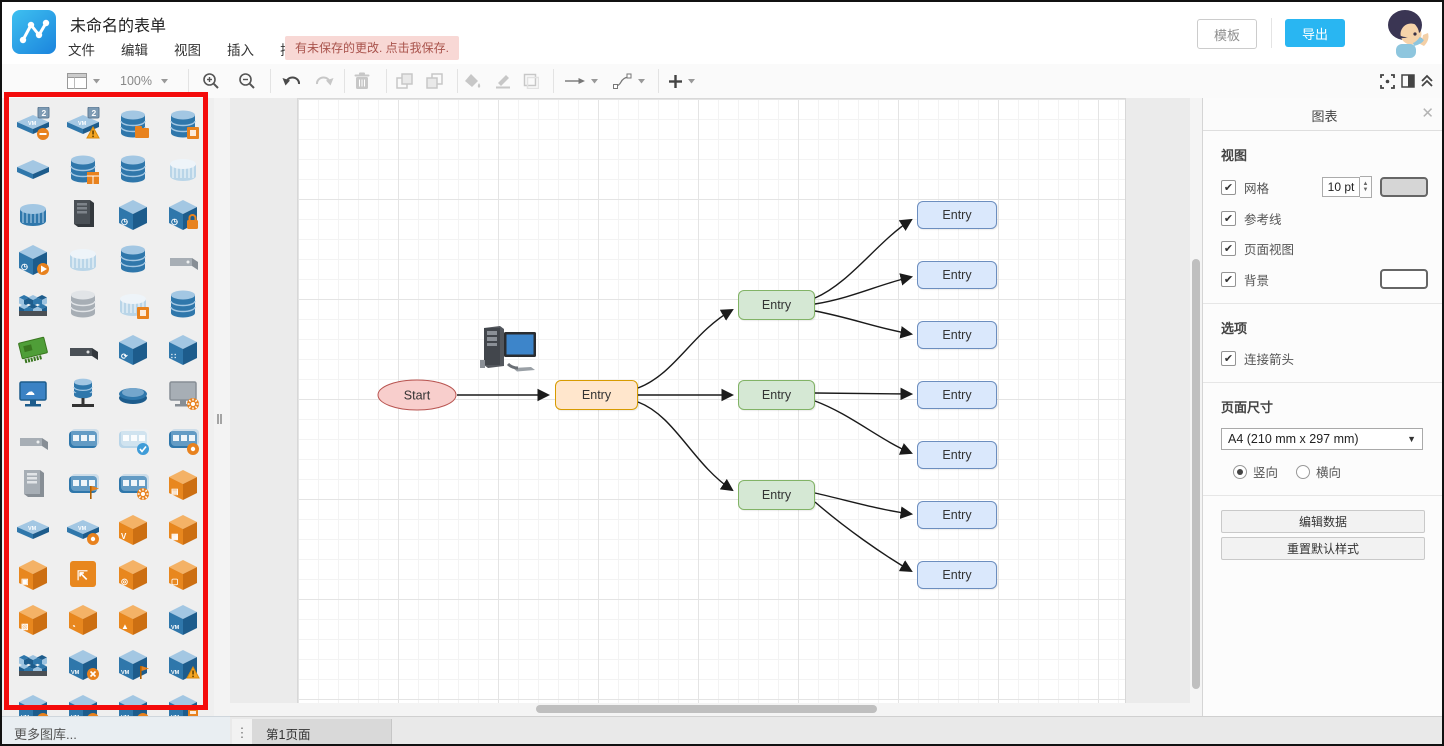 The height and width of the screenshot is (746, 1444). Describe the element at coordinates (118, 24) in the screenshot. I see `document-title: 未命名的表单` at that location.